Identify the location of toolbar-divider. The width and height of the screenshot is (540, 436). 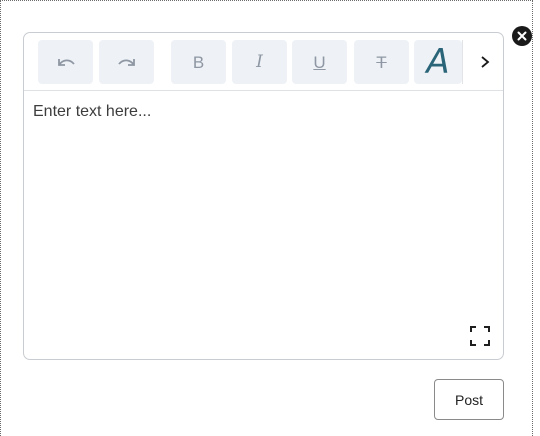
(462, 62).